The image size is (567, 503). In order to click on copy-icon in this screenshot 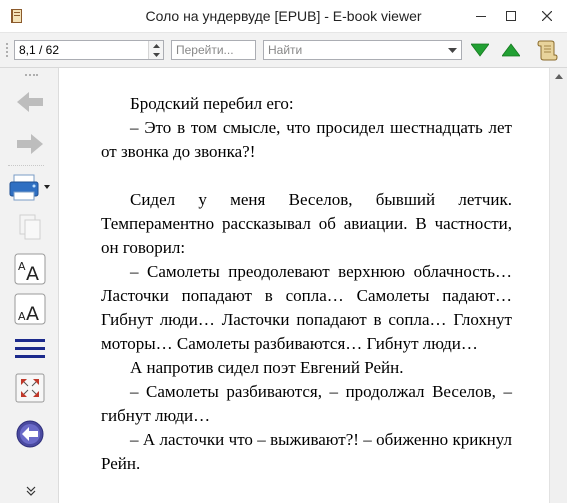, I will do `click(30, 227)`.